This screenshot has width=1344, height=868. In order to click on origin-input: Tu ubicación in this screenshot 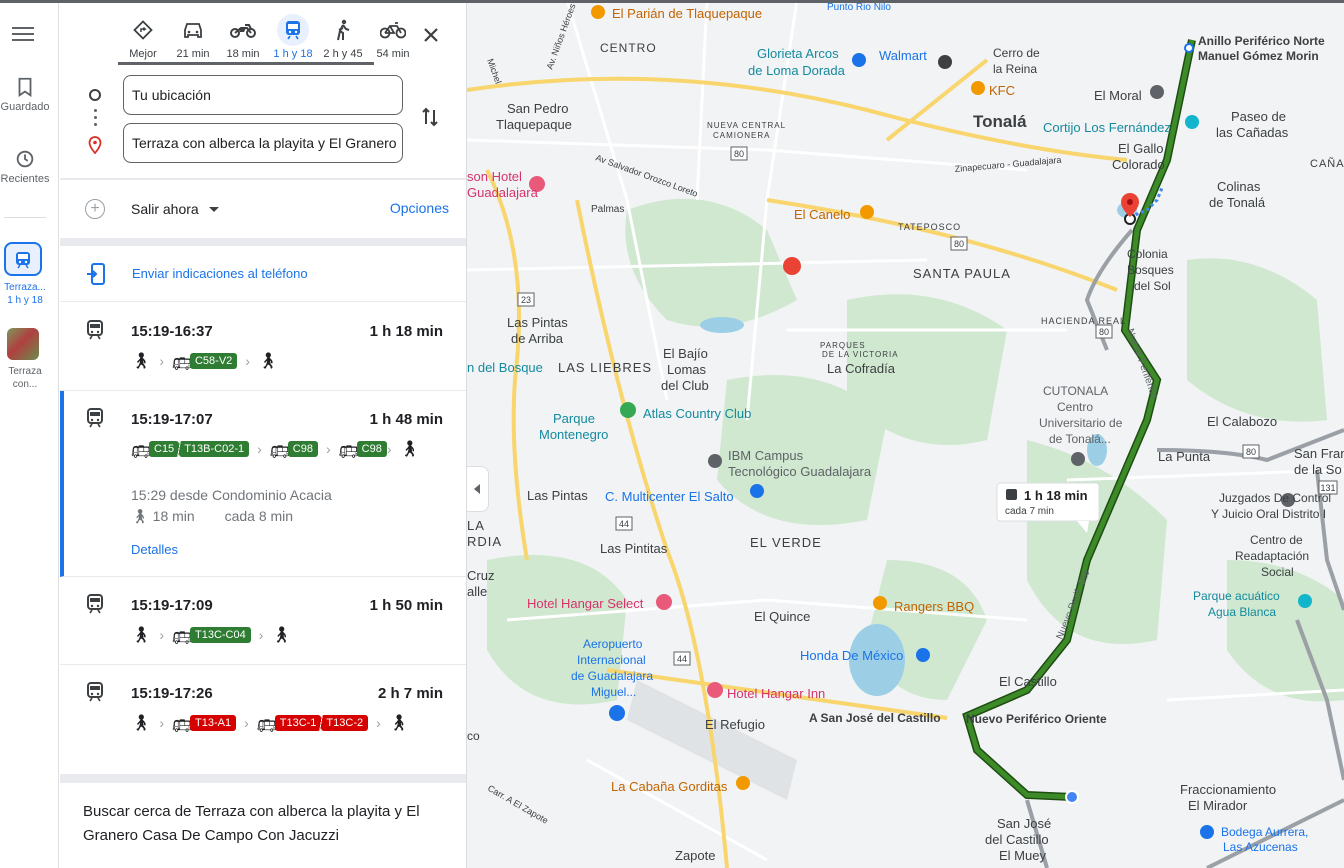, I will do `click(263, 95)`.